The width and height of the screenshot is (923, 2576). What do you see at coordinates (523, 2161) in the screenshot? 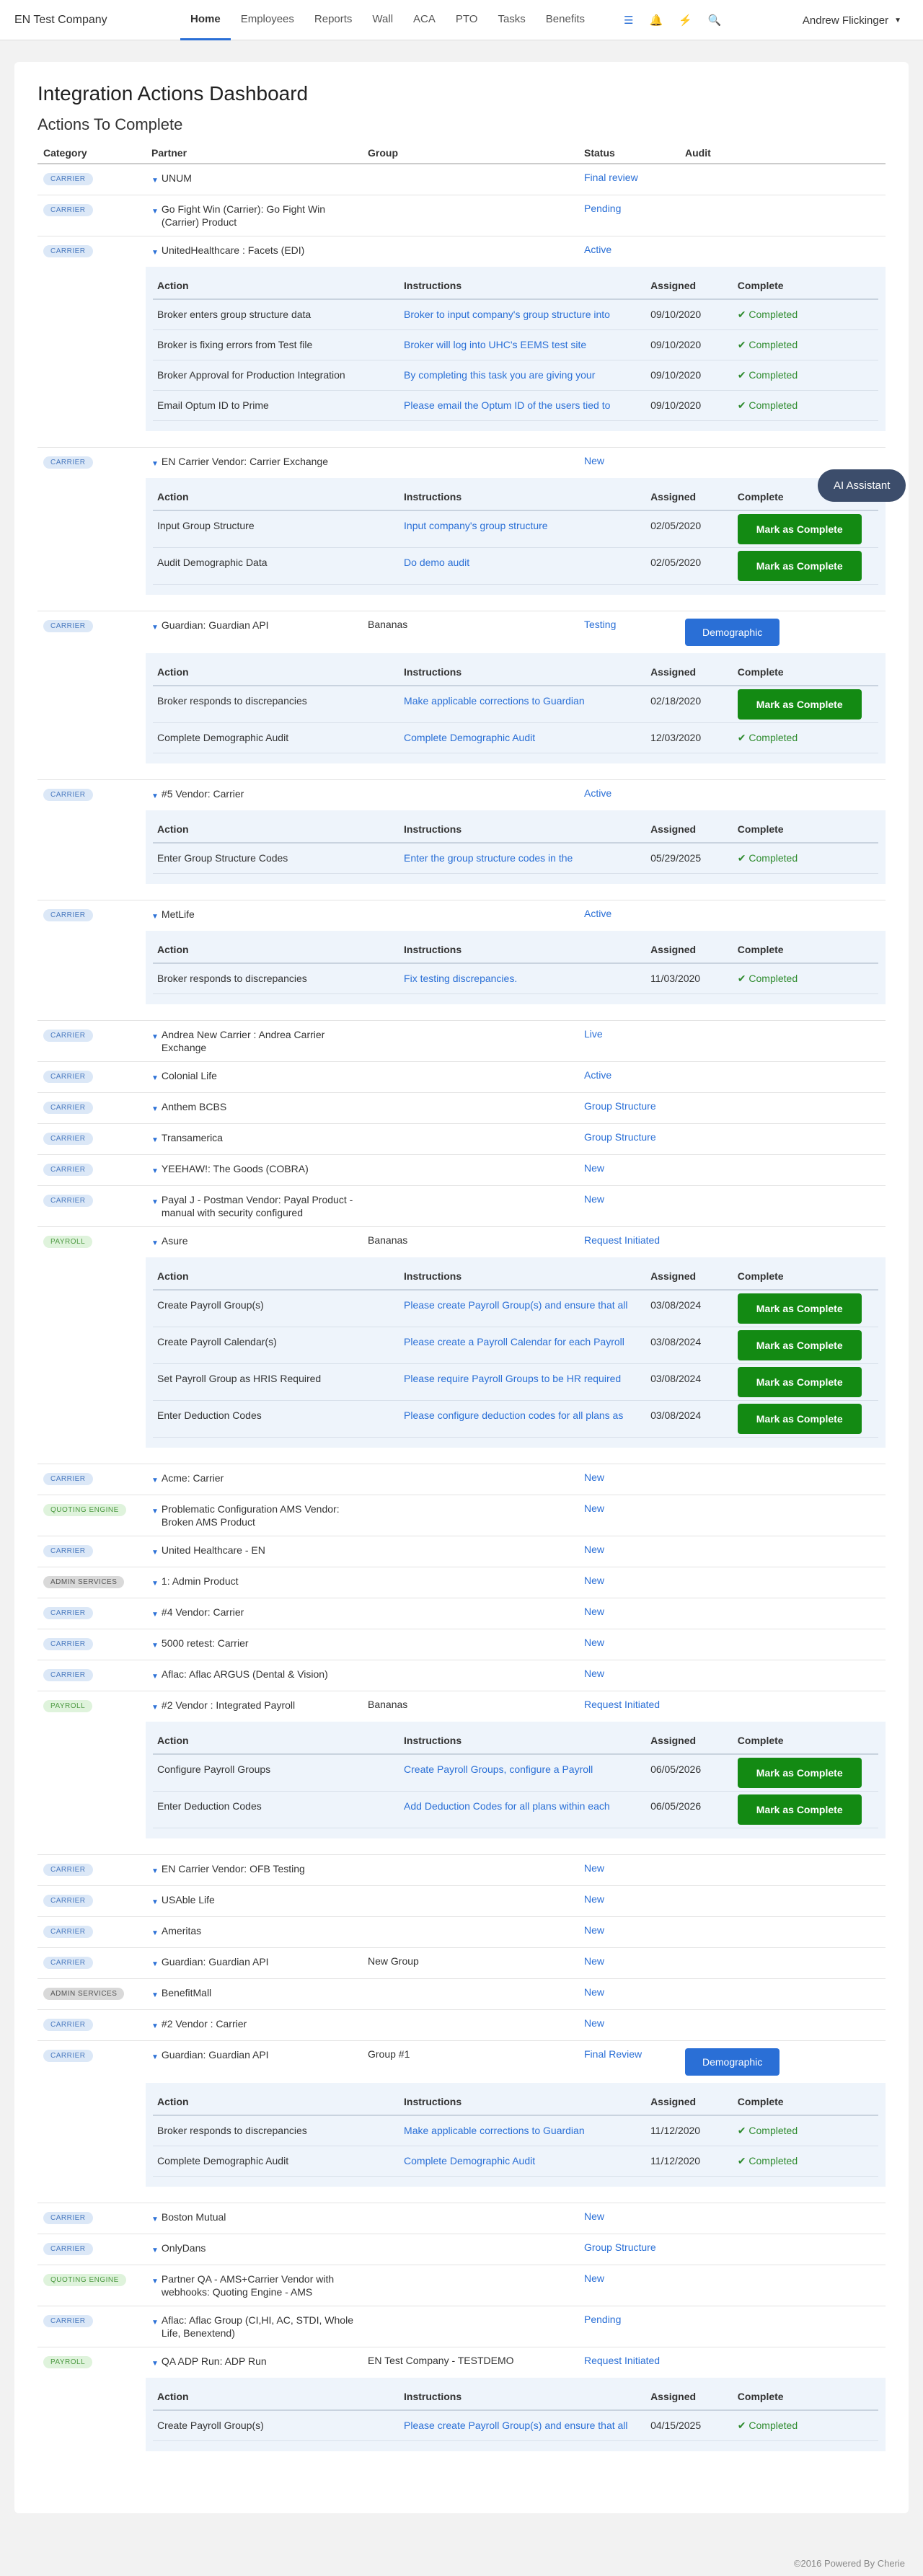
I see `instructions-link: Complete Demographic Audit` at bounding box center [523, 2161].